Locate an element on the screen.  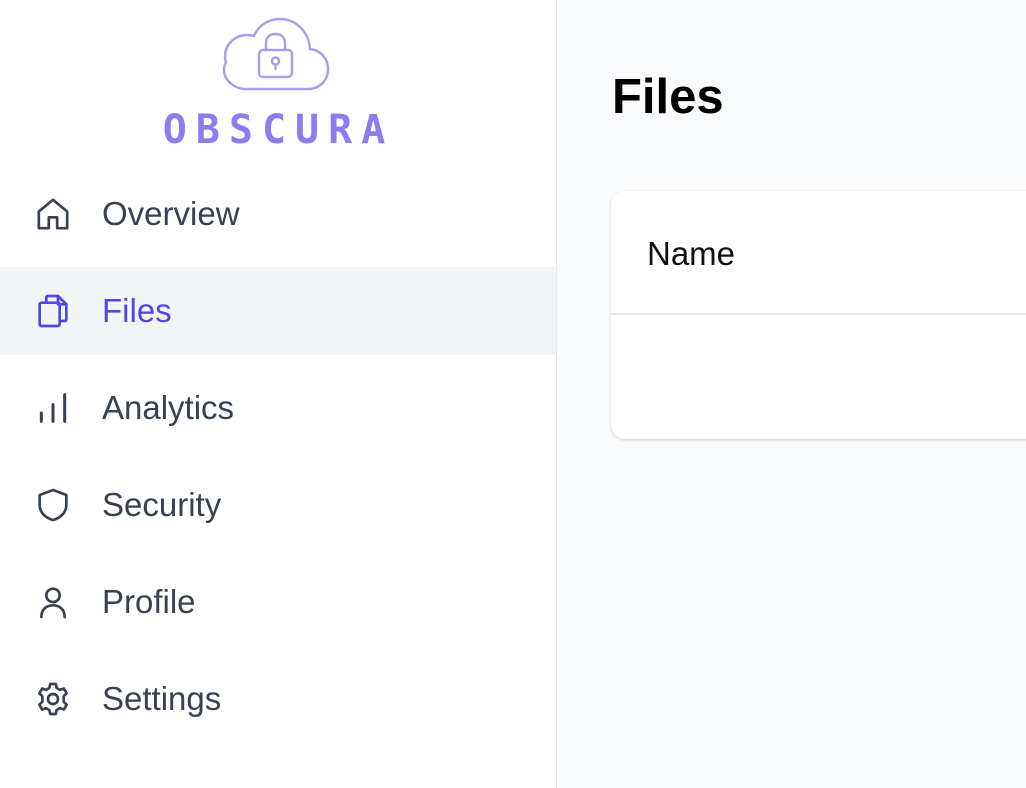
user-icon is located at coordinates (53, 602).